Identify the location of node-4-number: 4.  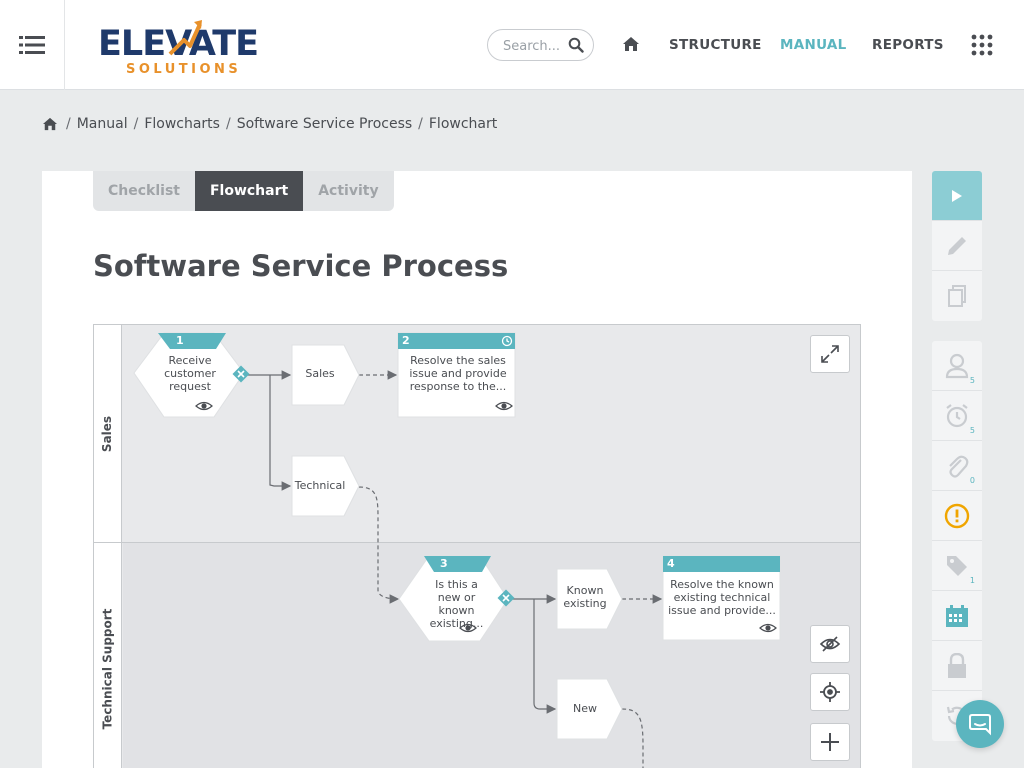
(671, 563).